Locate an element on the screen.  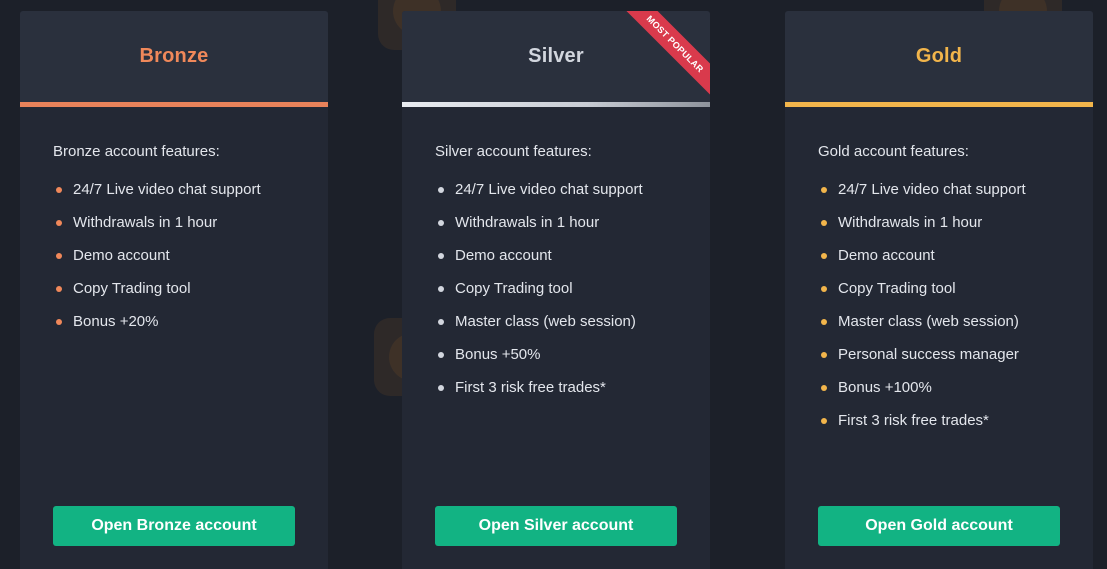
features-heading: Bronze account features: is located at coordinates (136, 151).